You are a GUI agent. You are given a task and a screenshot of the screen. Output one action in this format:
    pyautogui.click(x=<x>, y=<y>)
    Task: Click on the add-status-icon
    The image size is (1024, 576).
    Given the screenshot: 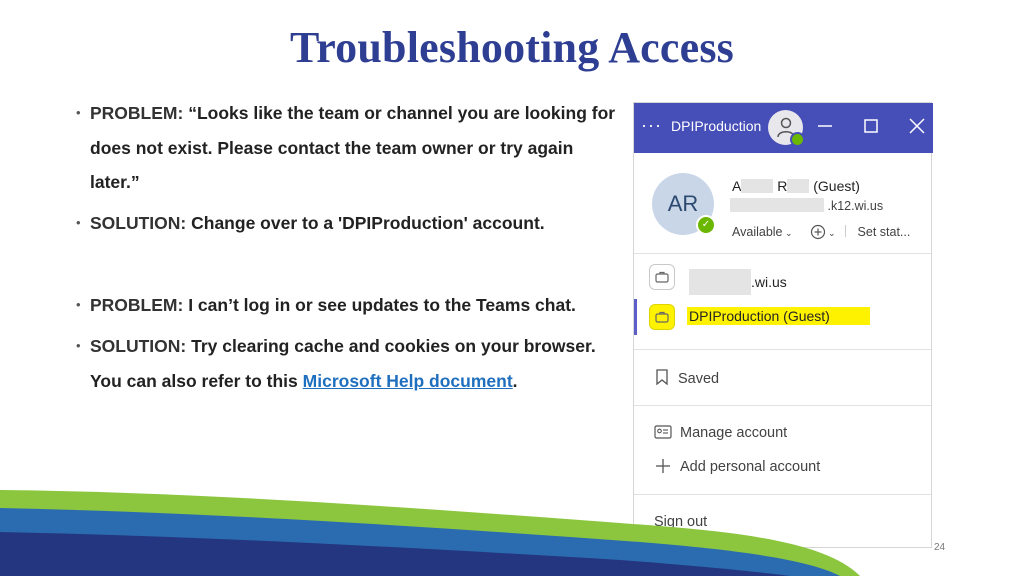 What is the action you would take?
    pyautogui.click(x=818, y=232)
    